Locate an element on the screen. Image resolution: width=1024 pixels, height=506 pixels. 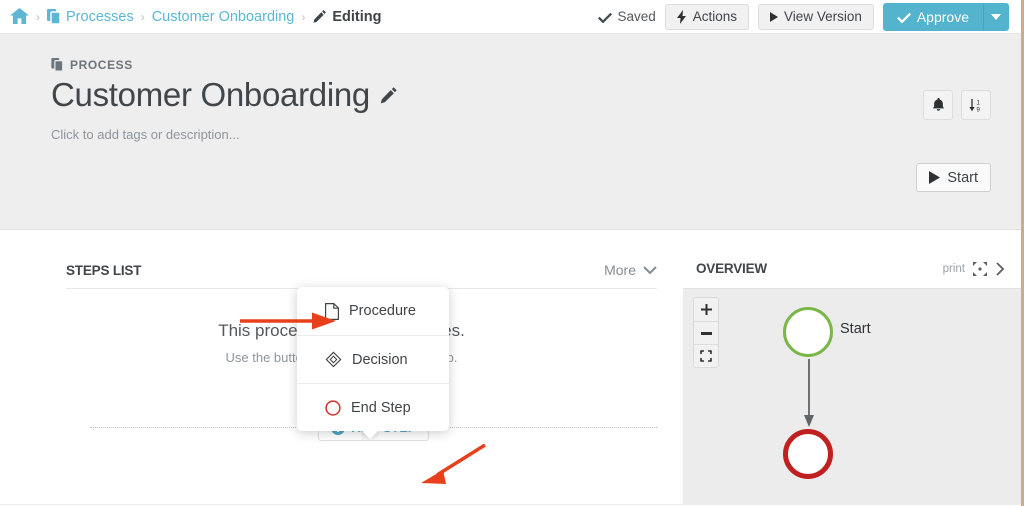
overview-canvas: Start is located at coordinates (852, 396).